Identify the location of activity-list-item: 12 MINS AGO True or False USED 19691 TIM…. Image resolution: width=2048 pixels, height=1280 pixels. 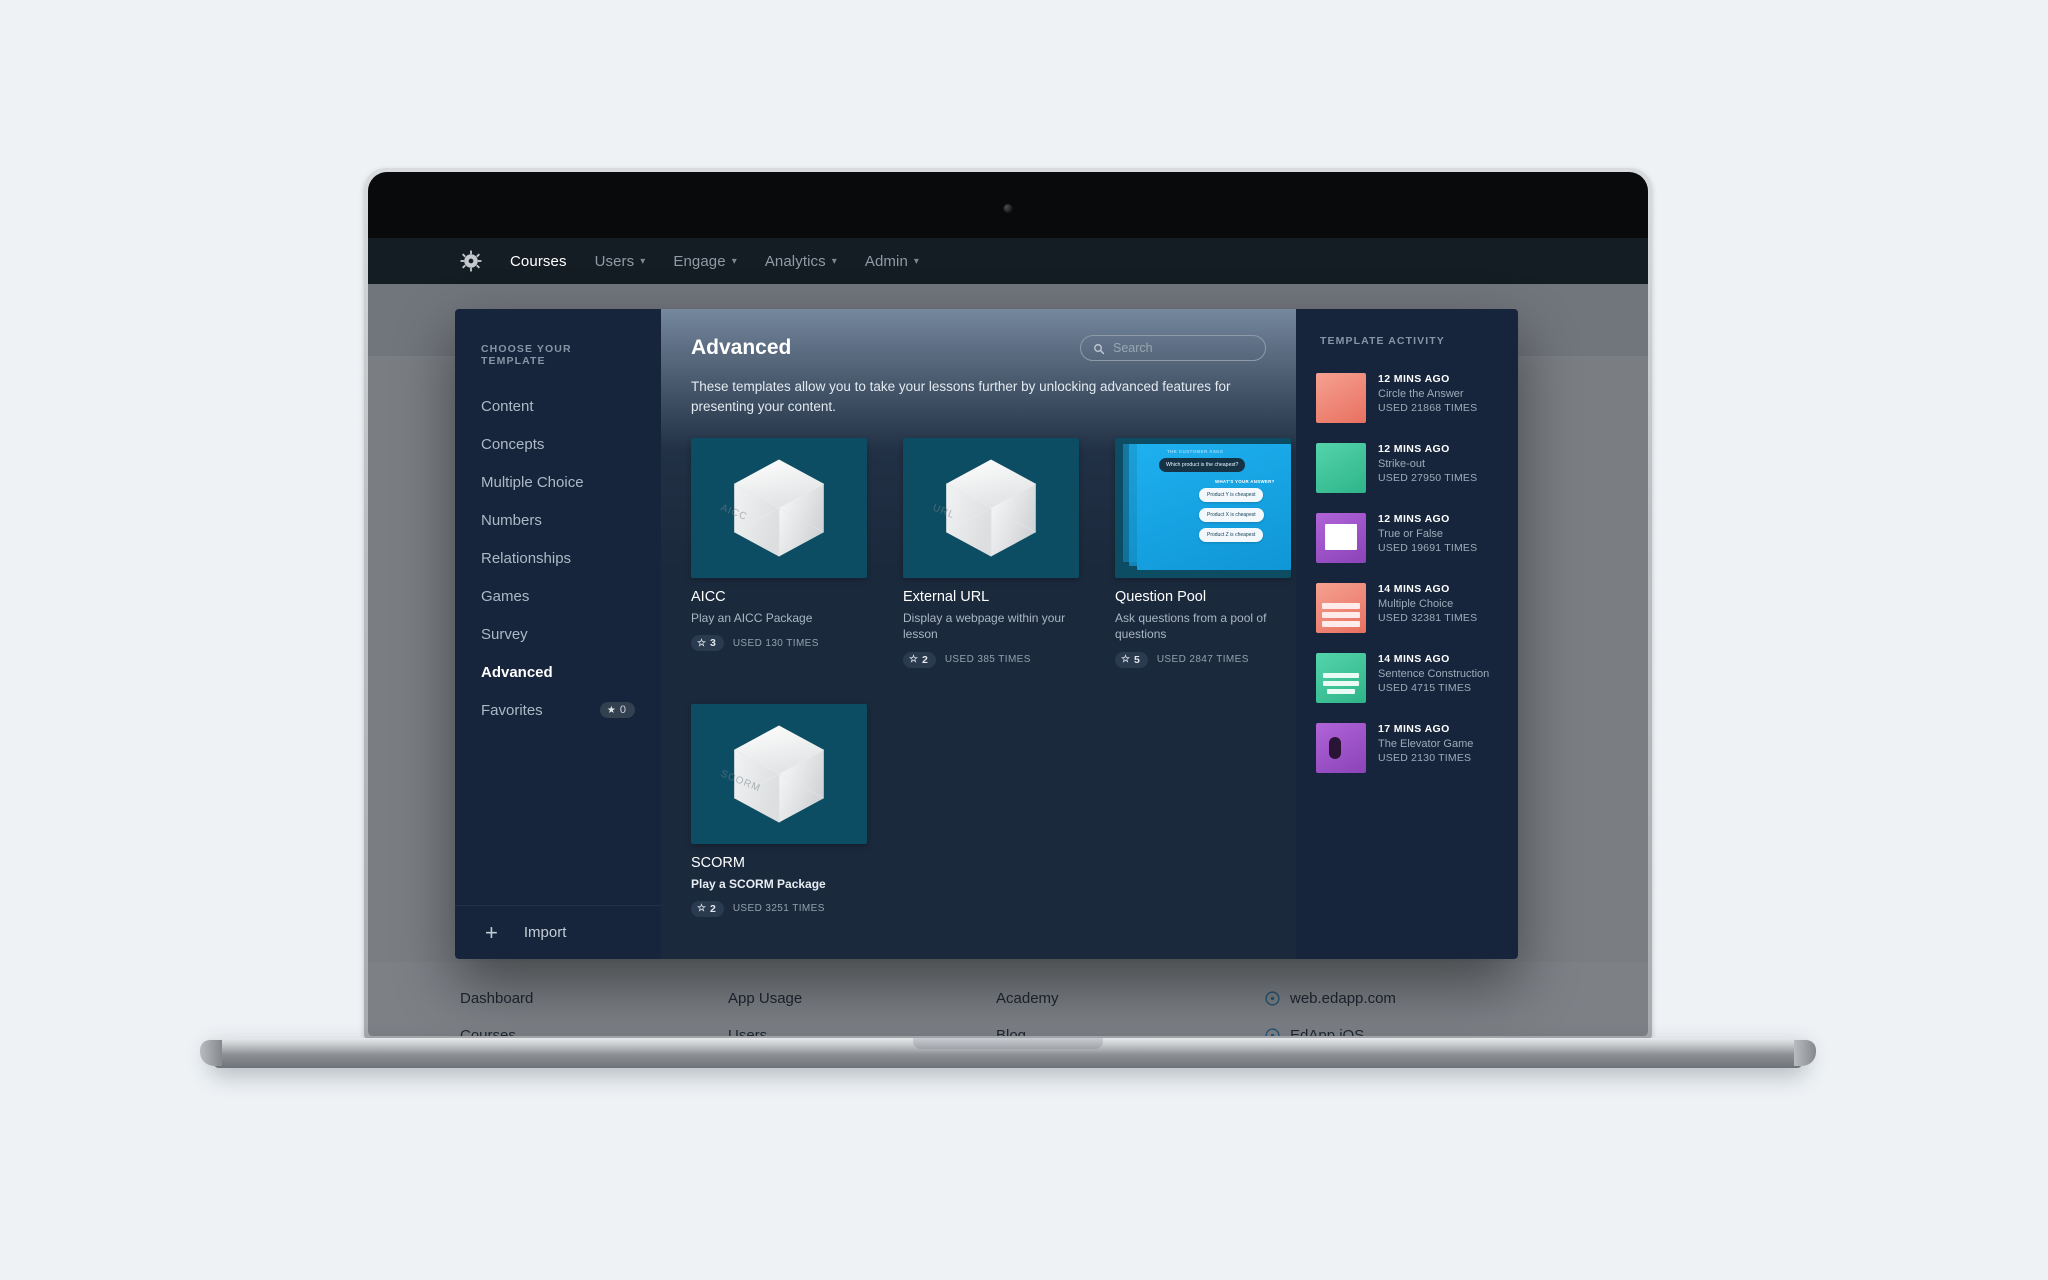
(1407, 538).